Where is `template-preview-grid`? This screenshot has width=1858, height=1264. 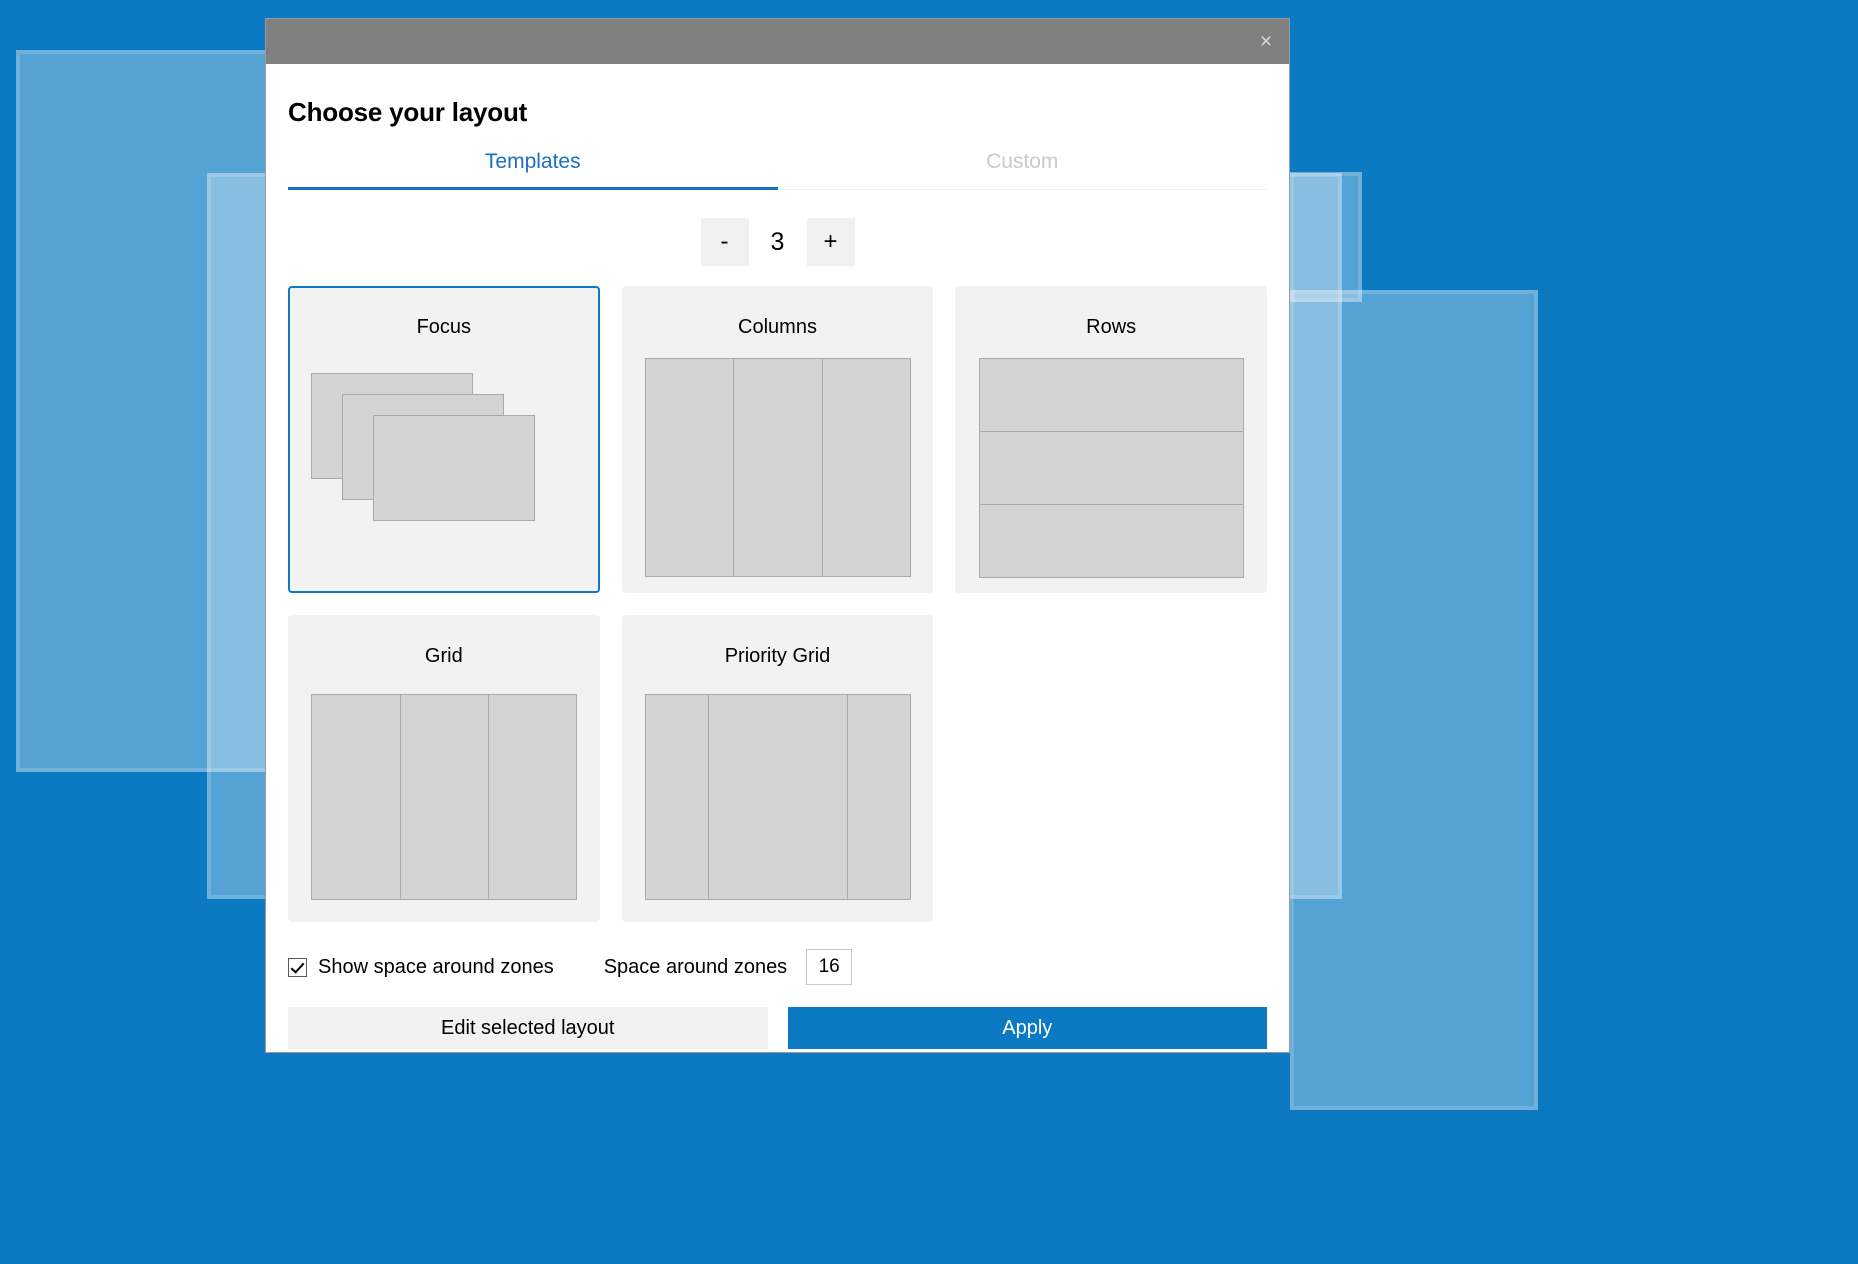 template-preview-grid is located at coordinates (444, 796).